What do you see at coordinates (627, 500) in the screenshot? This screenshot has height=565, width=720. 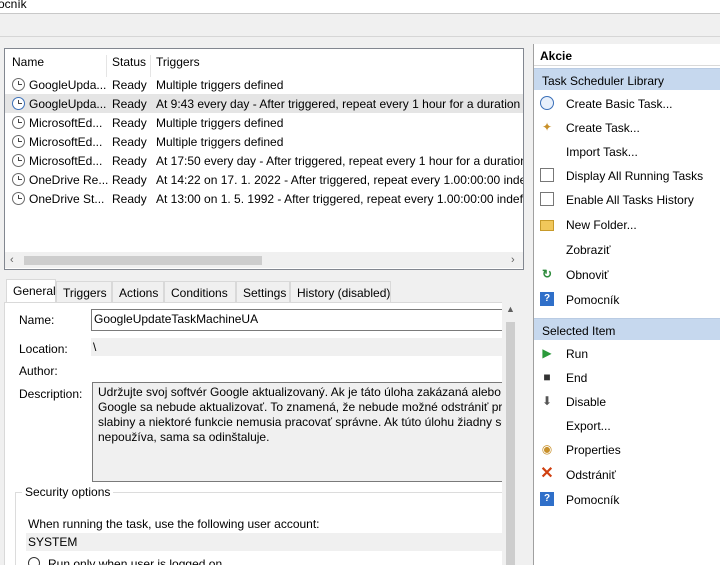 I see `action-help-selected: ? Pomocník` at bounding box center [627, 500].